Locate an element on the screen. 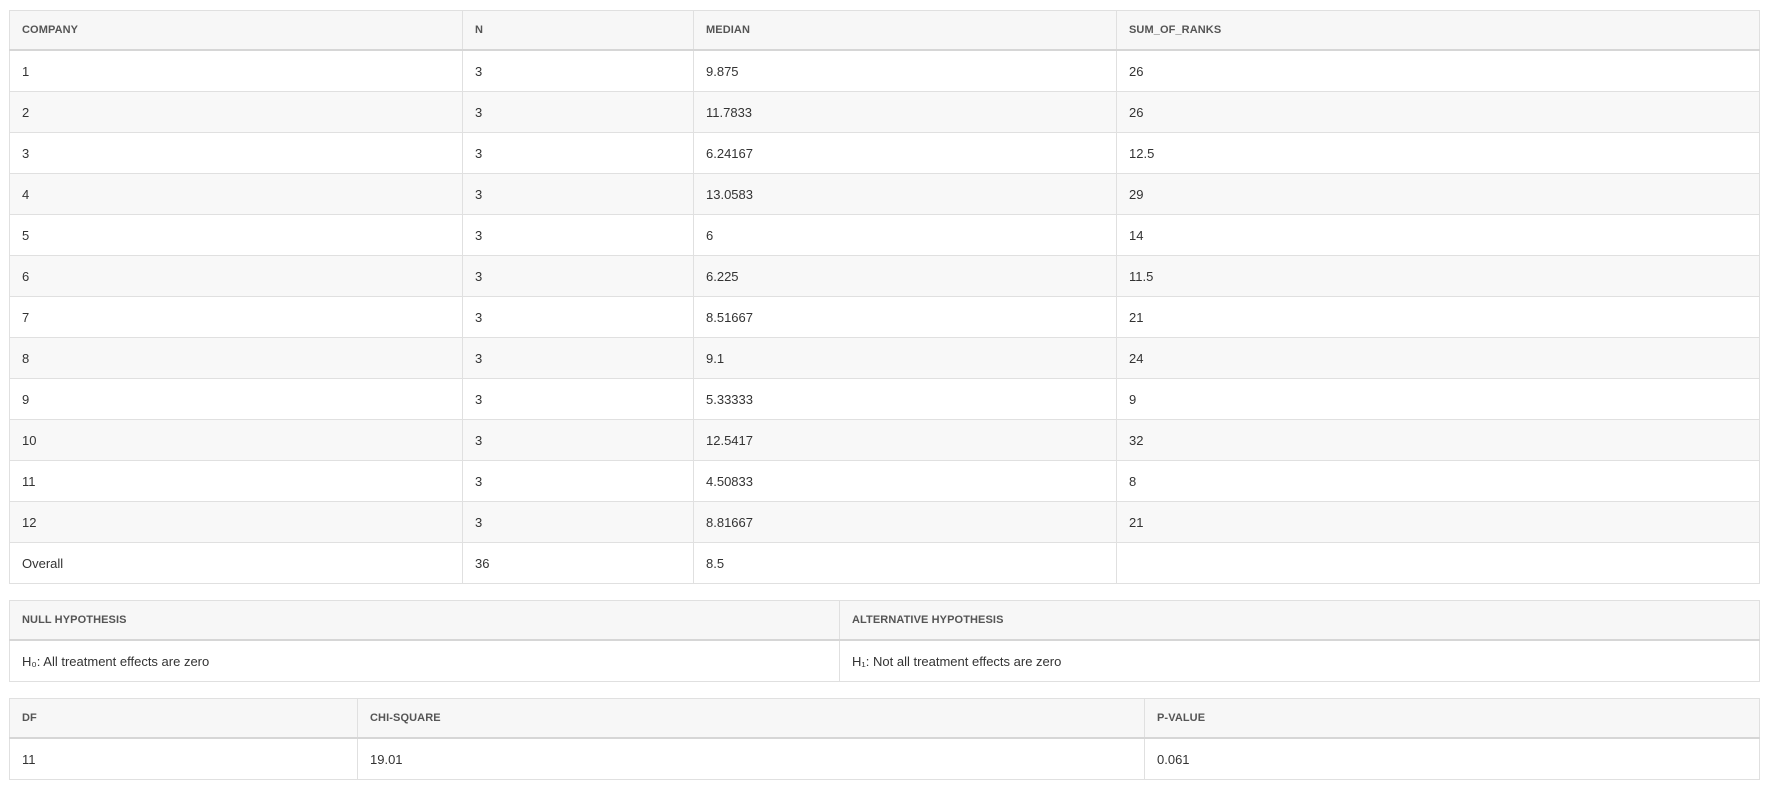 This screenshot has height=785, width=1768. cell-sum-of-ranks: 14 is located at coordinates (1438, 235).